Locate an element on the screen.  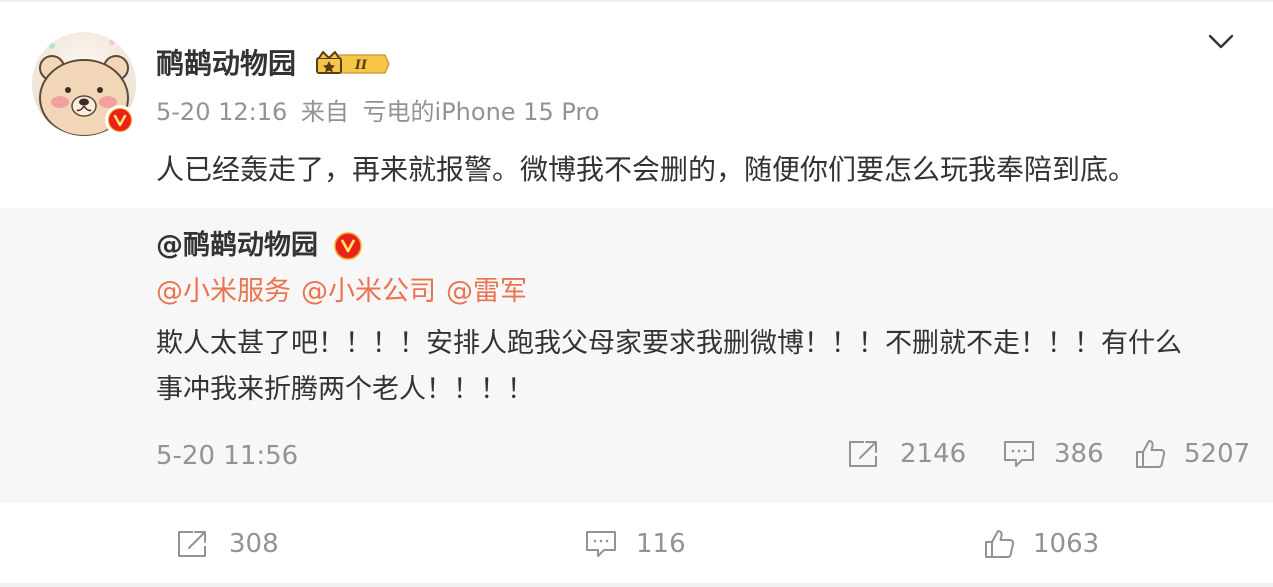
repost-share-button: 2146 is located at coordinates (906, 454).